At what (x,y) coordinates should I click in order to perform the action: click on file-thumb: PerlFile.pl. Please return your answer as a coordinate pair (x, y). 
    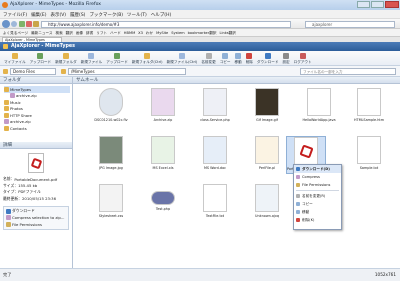
    Looking at the image, I should click on (267, 155).